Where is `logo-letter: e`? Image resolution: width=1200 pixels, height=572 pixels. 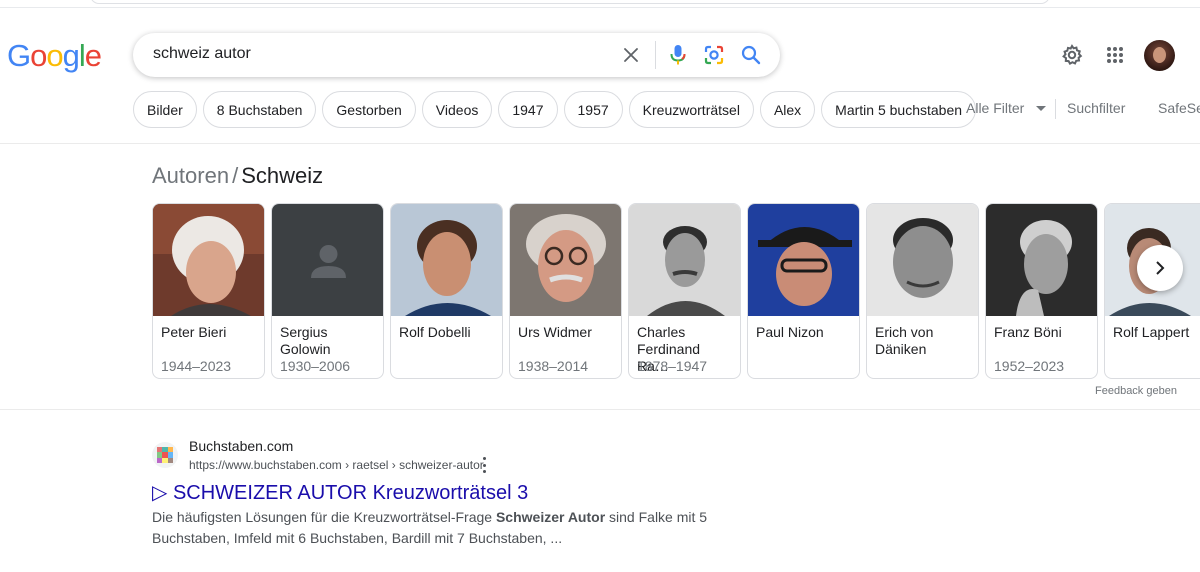
logo-letter: e is located at coordinates (93, 55).